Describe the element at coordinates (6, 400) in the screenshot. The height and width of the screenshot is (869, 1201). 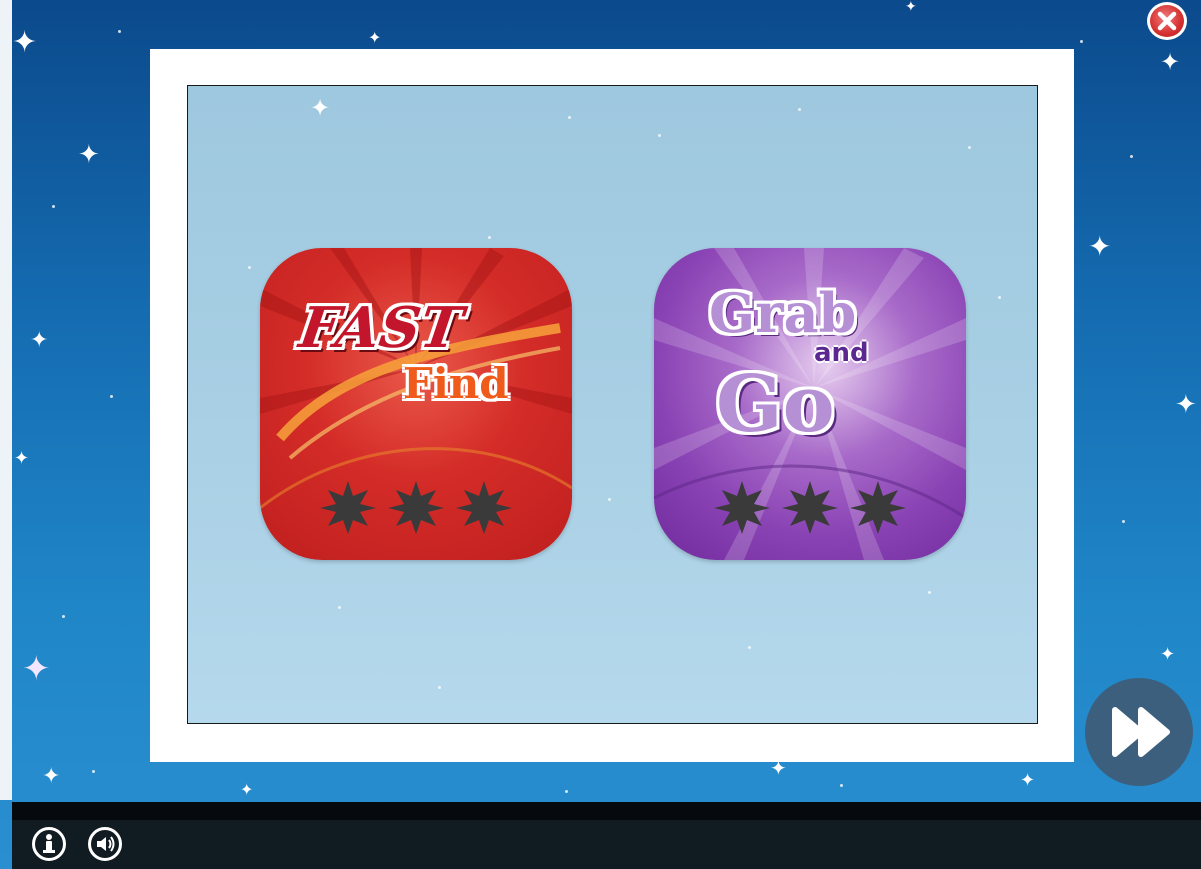
I see `left-edge-strip` at that location.